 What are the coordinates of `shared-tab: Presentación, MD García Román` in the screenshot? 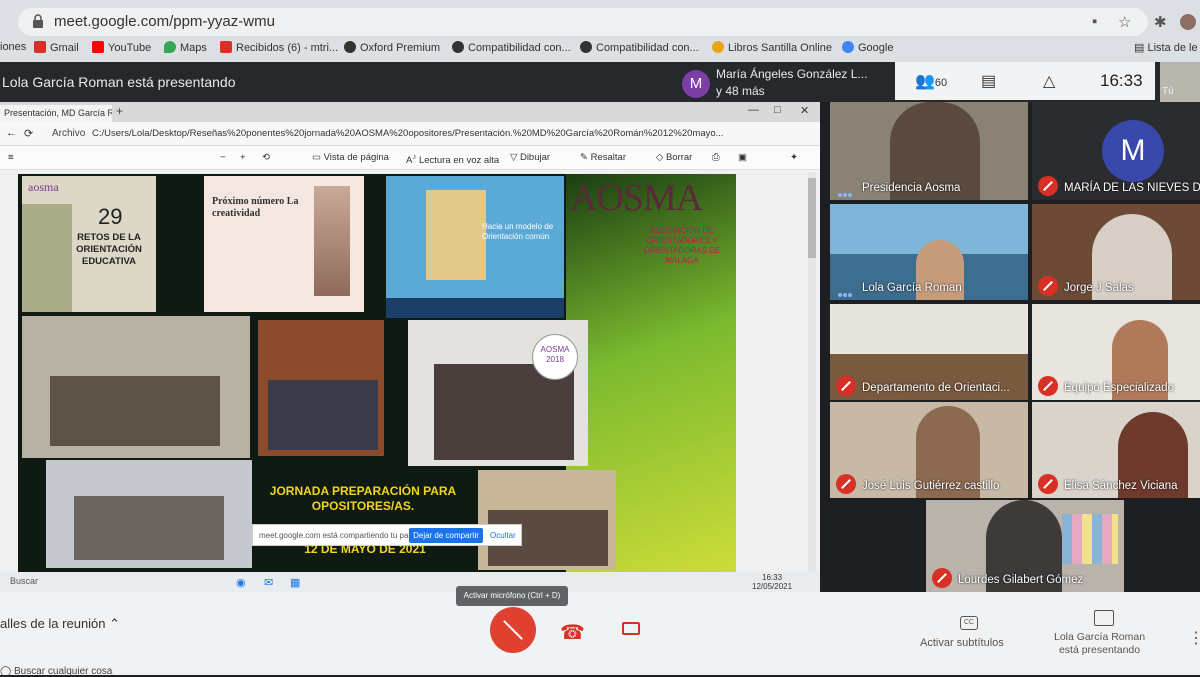 It's located at (56, 113).